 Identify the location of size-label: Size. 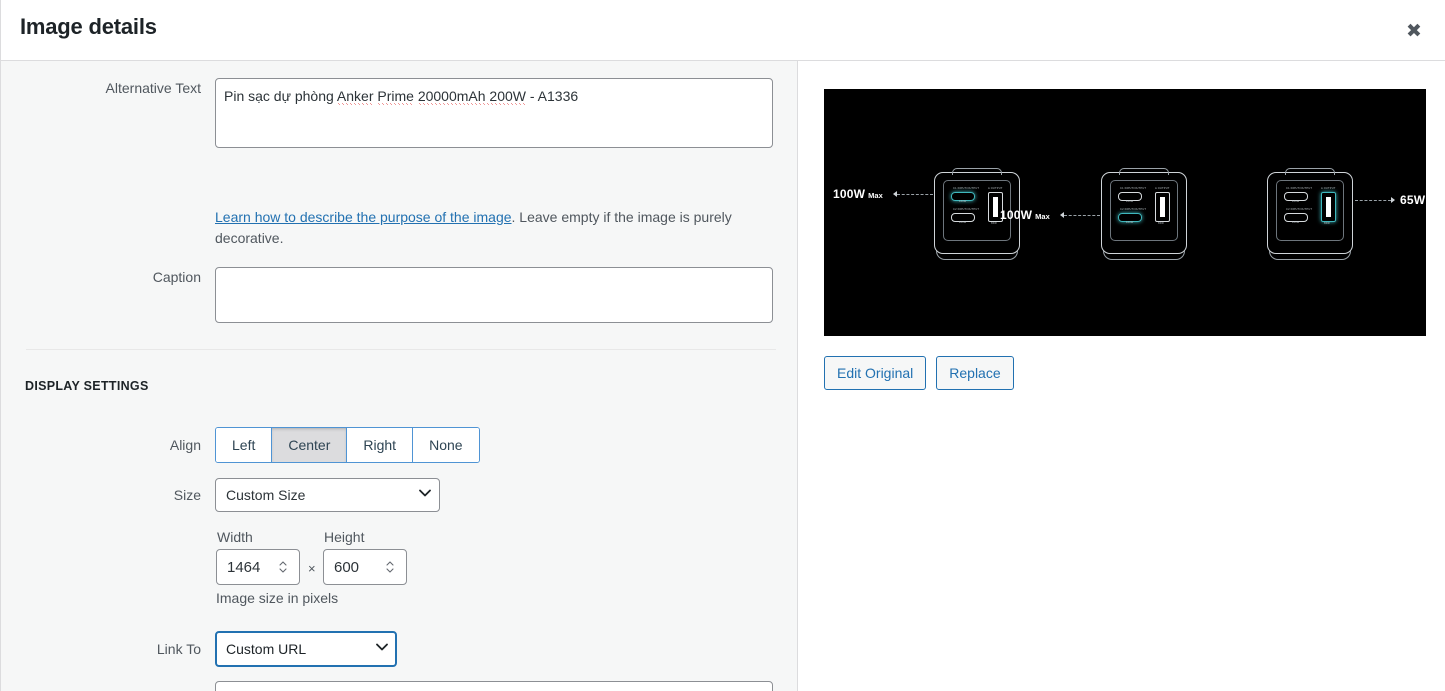
(187, 494).